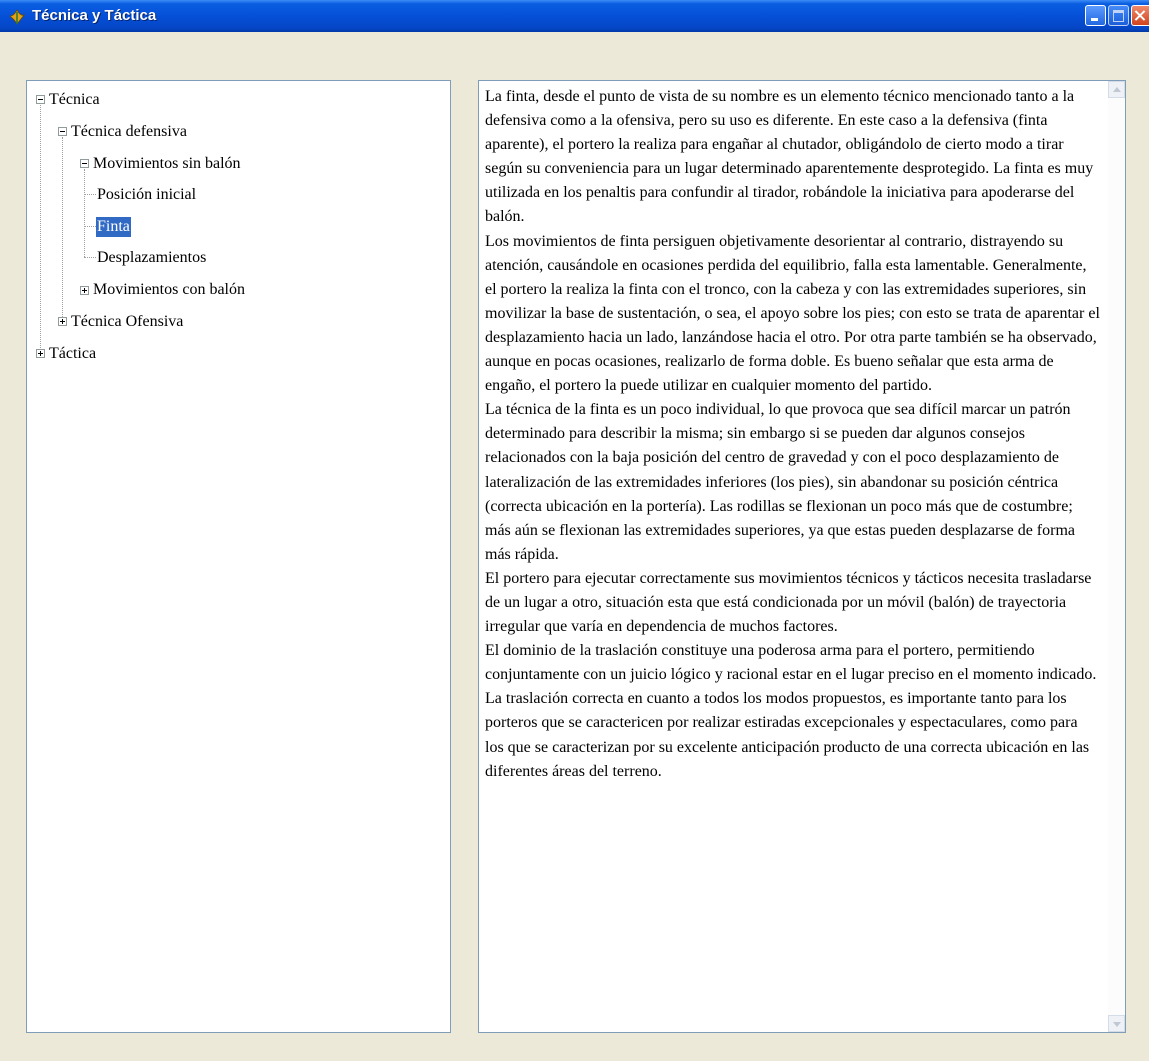 The image size is (1149, 1061). What do you see at coordinates (127, 322) in the screenshot?
I see `tree-item-tecnica-ofensiva: Técnica Ofensiva` at bounding box center [127, 322].